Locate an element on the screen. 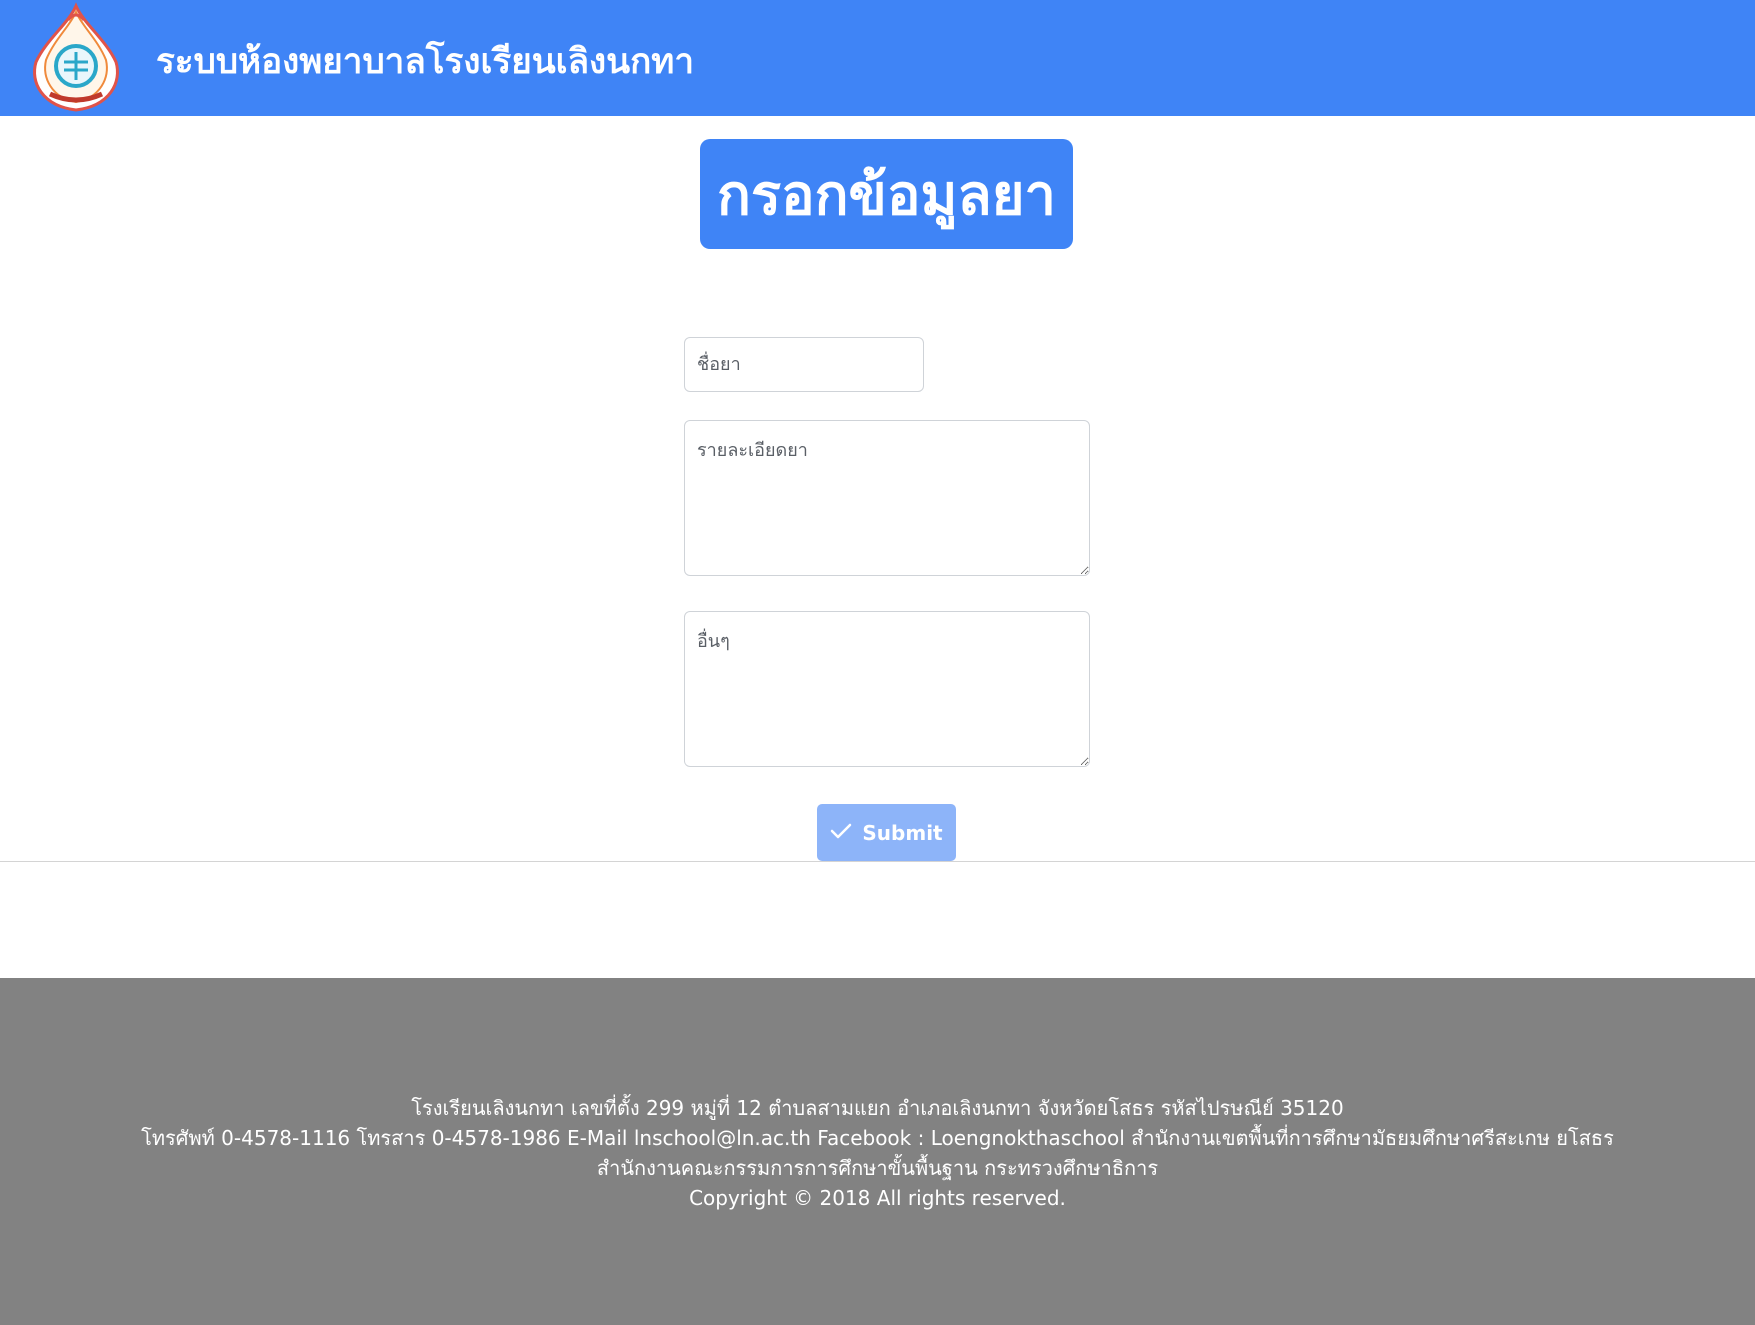  check-icon is located at coordinates (841, 833).